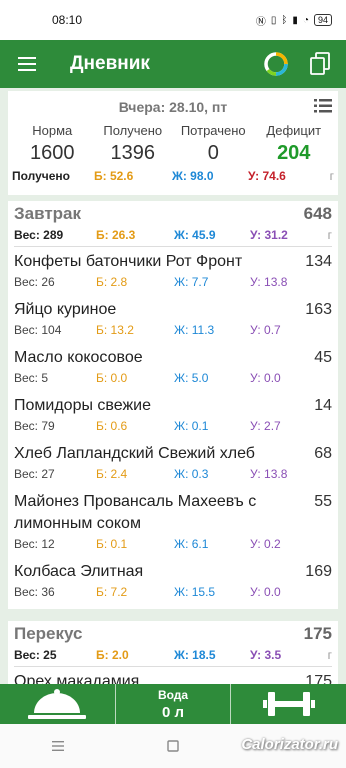  Describe the element at coordinates (34, 426) in the screenshot. I see `food-weight: Вес: 79` at that location.